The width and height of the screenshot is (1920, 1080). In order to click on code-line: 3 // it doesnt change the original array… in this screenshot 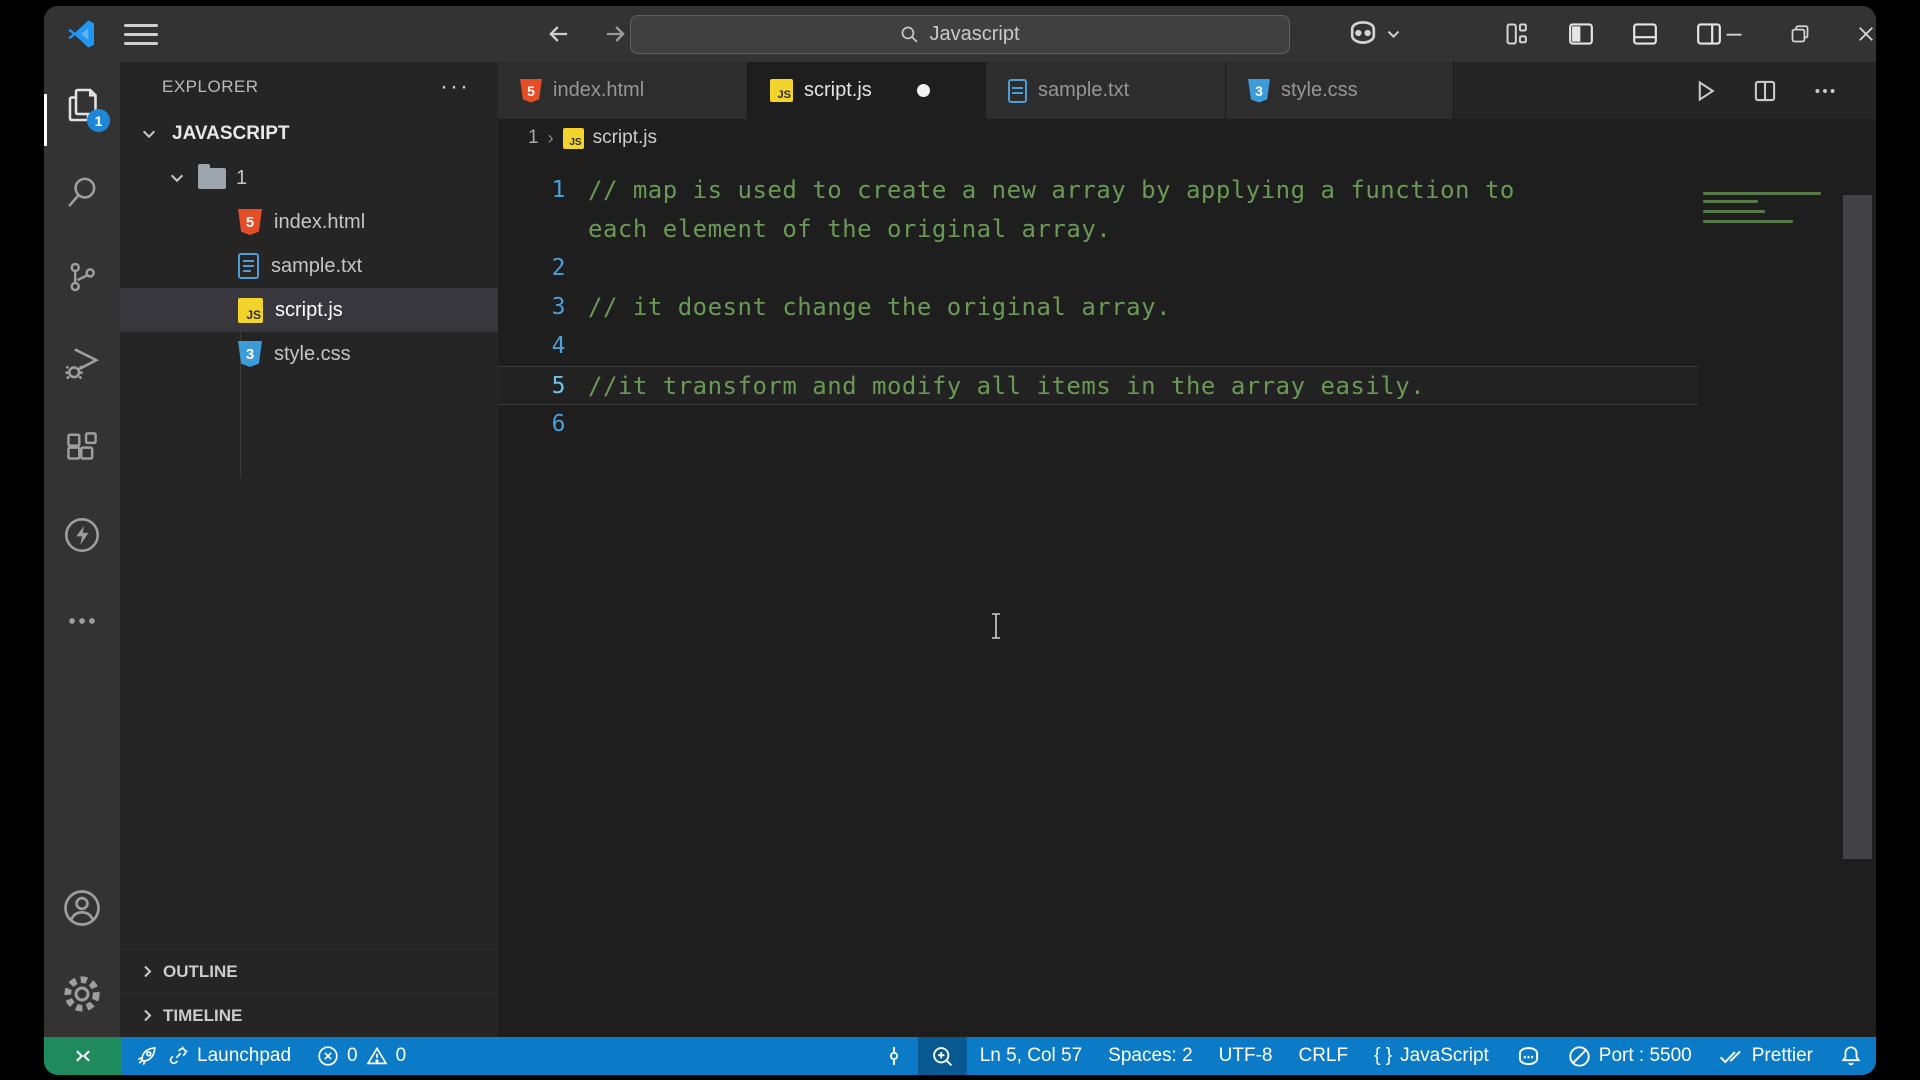, I will do `click(1098, 307)`.